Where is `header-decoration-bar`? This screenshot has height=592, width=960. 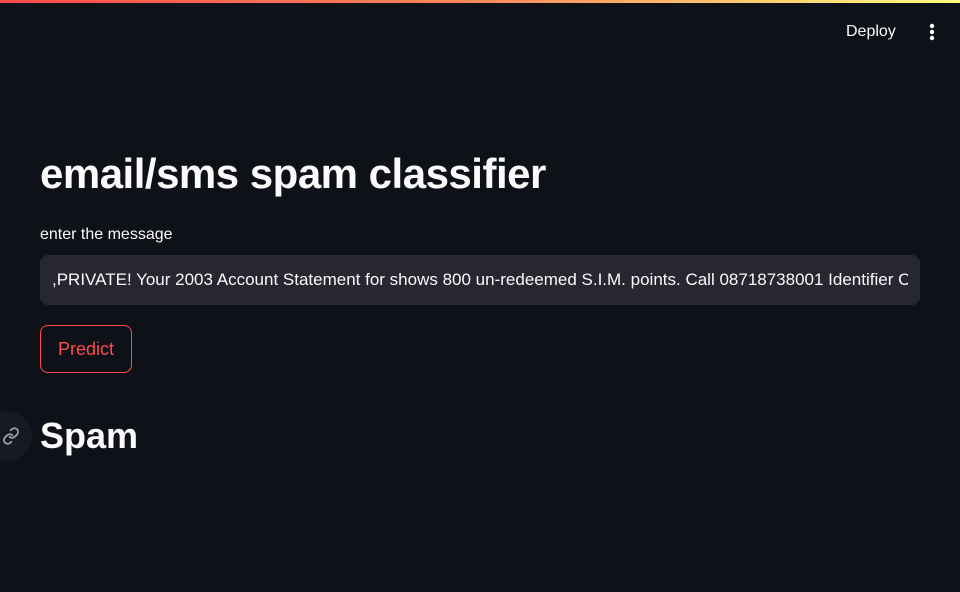 header-decoration-bar is located at coordinates (480, 1).